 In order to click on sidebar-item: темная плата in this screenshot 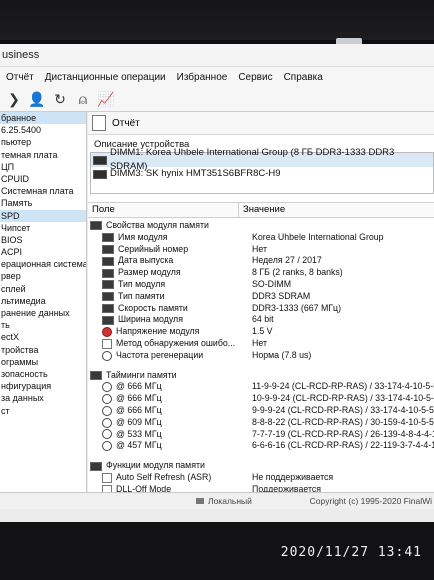, I will do `click(43, 155)`.